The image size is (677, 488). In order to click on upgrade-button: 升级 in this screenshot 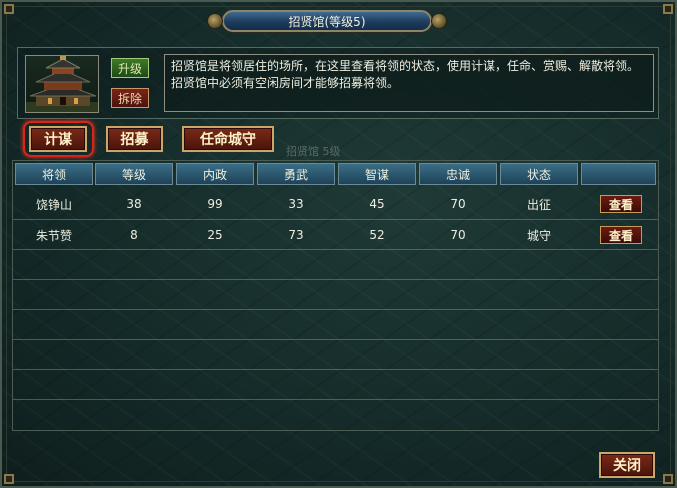, I will do `click(130, 68)`.